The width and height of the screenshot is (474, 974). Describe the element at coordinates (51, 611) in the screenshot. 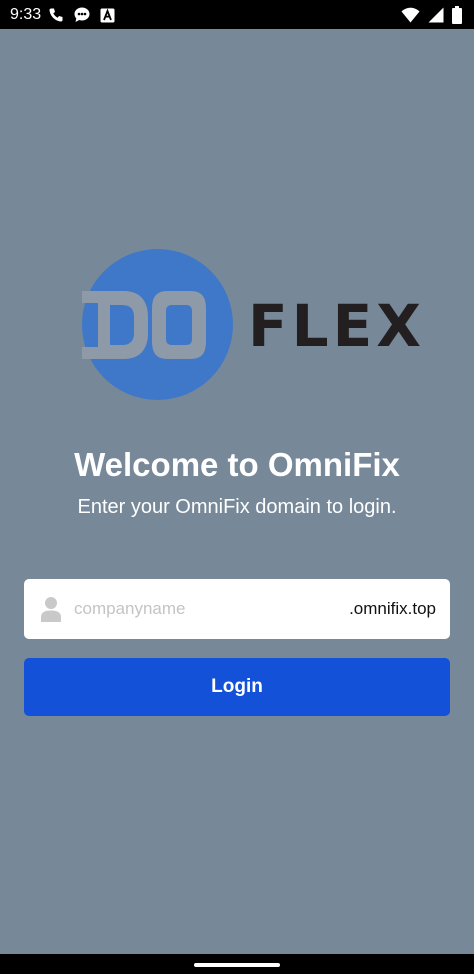

I see `user-icon` at that location.